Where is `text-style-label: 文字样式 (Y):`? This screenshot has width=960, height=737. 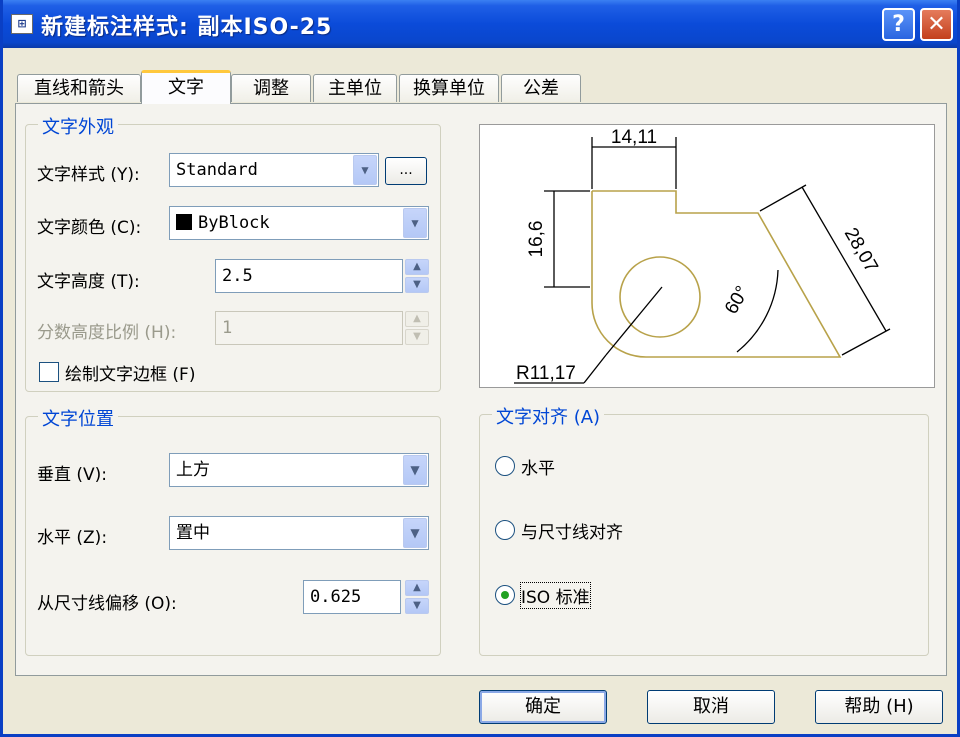
text-style-label: 文字样式 (Y): is located at coordinates (88, 175).